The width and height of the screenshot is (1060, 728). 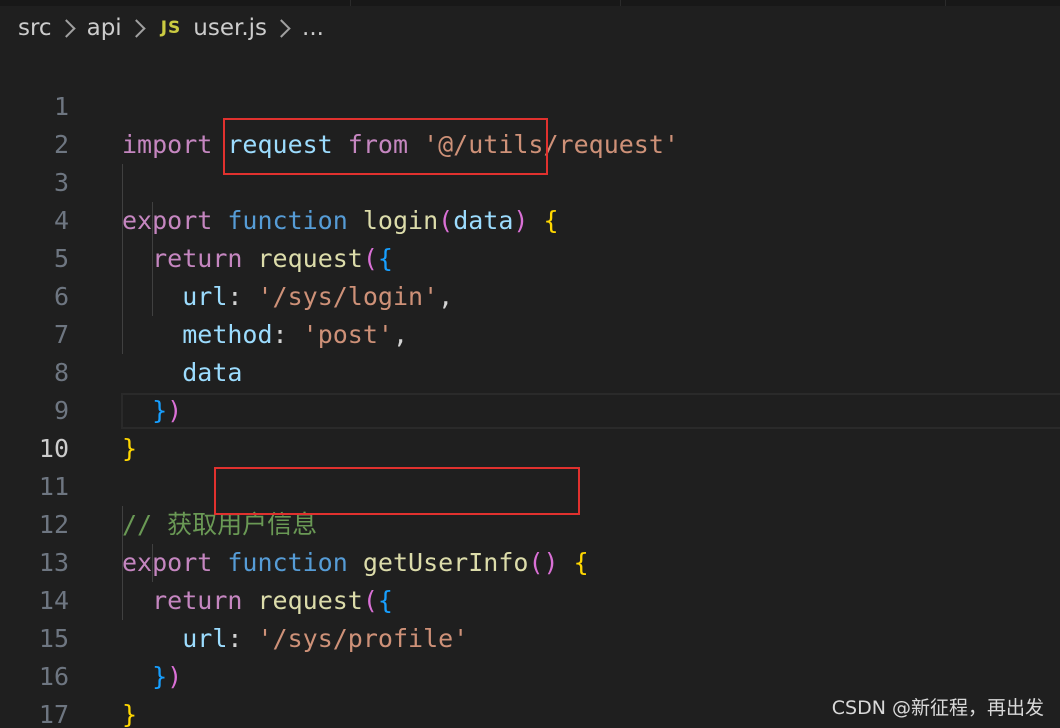 I want to click on code-line: 16 }, so click(x=530, y=674).